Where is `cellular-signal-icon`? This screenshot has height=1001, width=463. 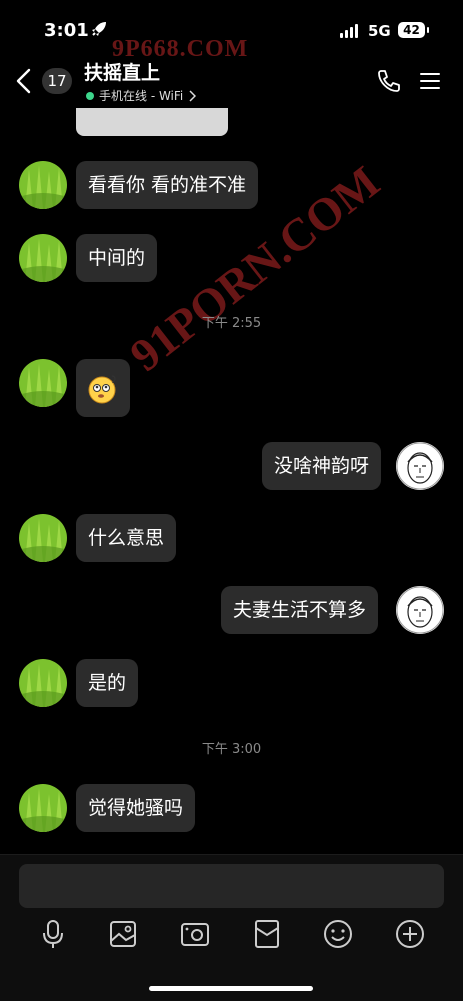
cellular-signal-icon is located at coordinates (349, 31).